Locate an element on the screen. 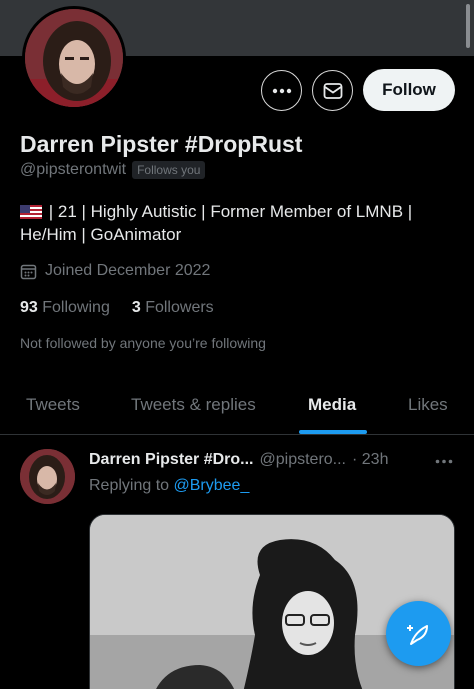 The height and width of the screenshot is (689, 474). tab-tweets-replies: Tweets & replies is located at coordinates (193, 405).